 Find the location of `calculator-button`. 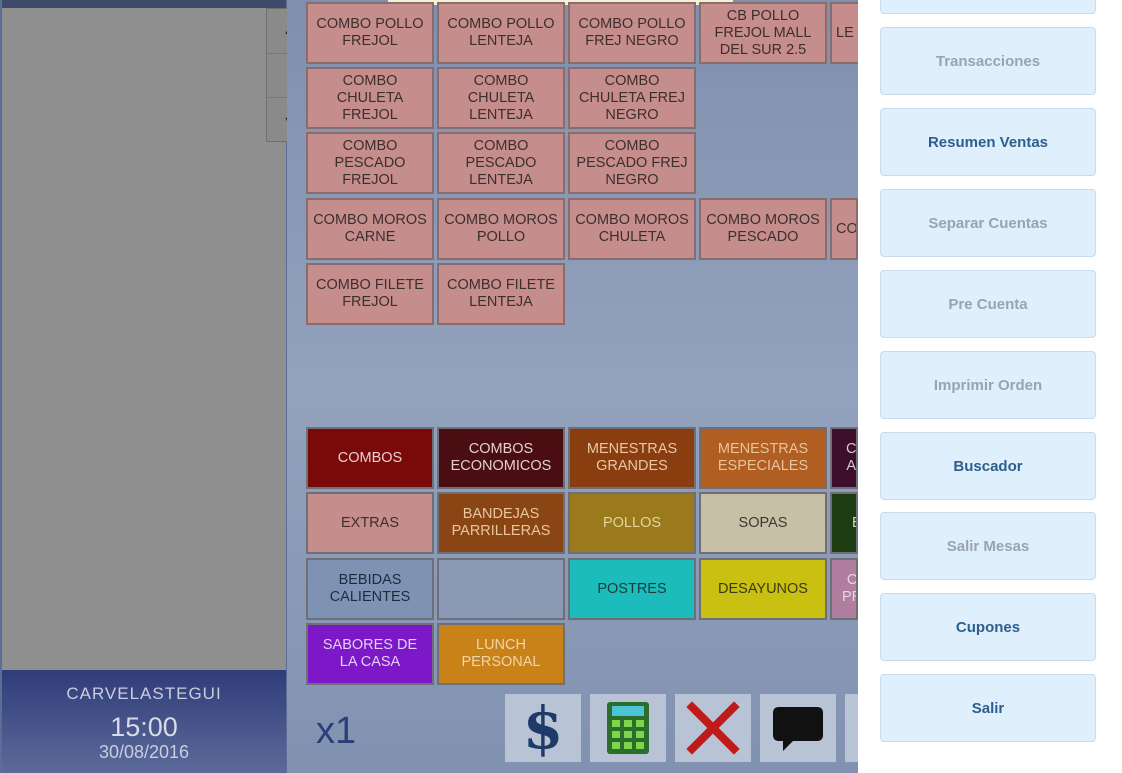

calculator-button is located at coordinates (628, 728).